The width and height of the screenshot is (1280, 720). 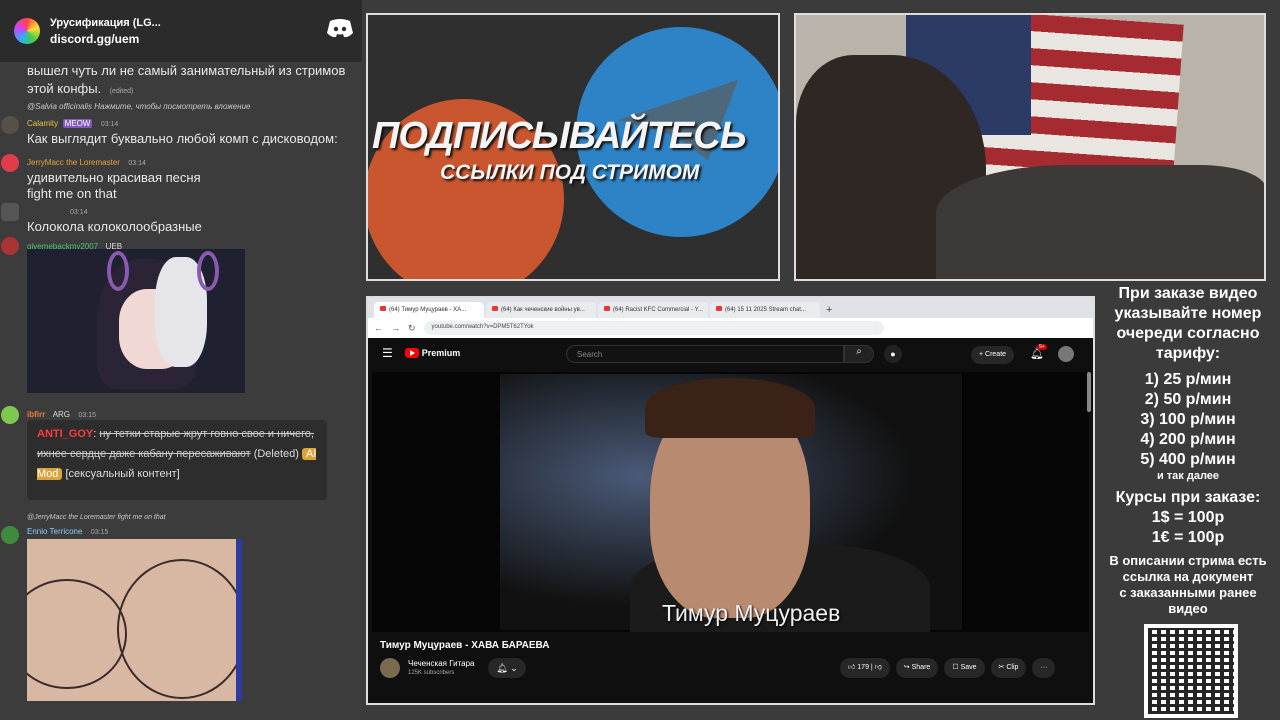 What do you see at coordinates (441, 663) in the screenshot?
I see `channel-name: Чеченская Гитара` at bounding box center [441, 663].